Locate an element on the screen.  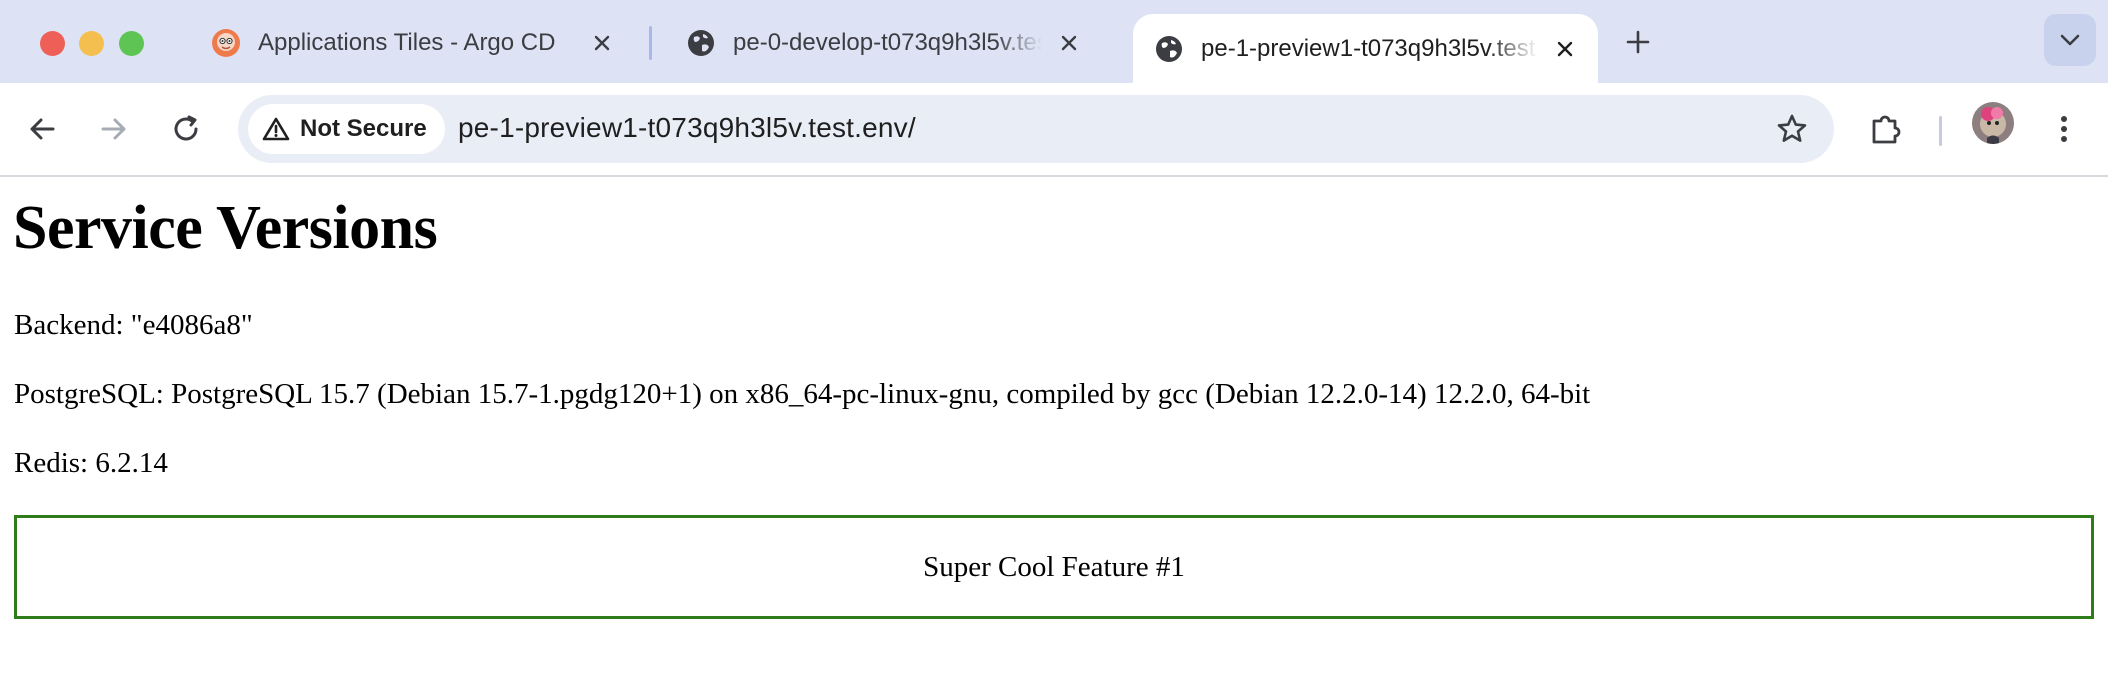
extensions-button is located at coordinates (1886, 129).